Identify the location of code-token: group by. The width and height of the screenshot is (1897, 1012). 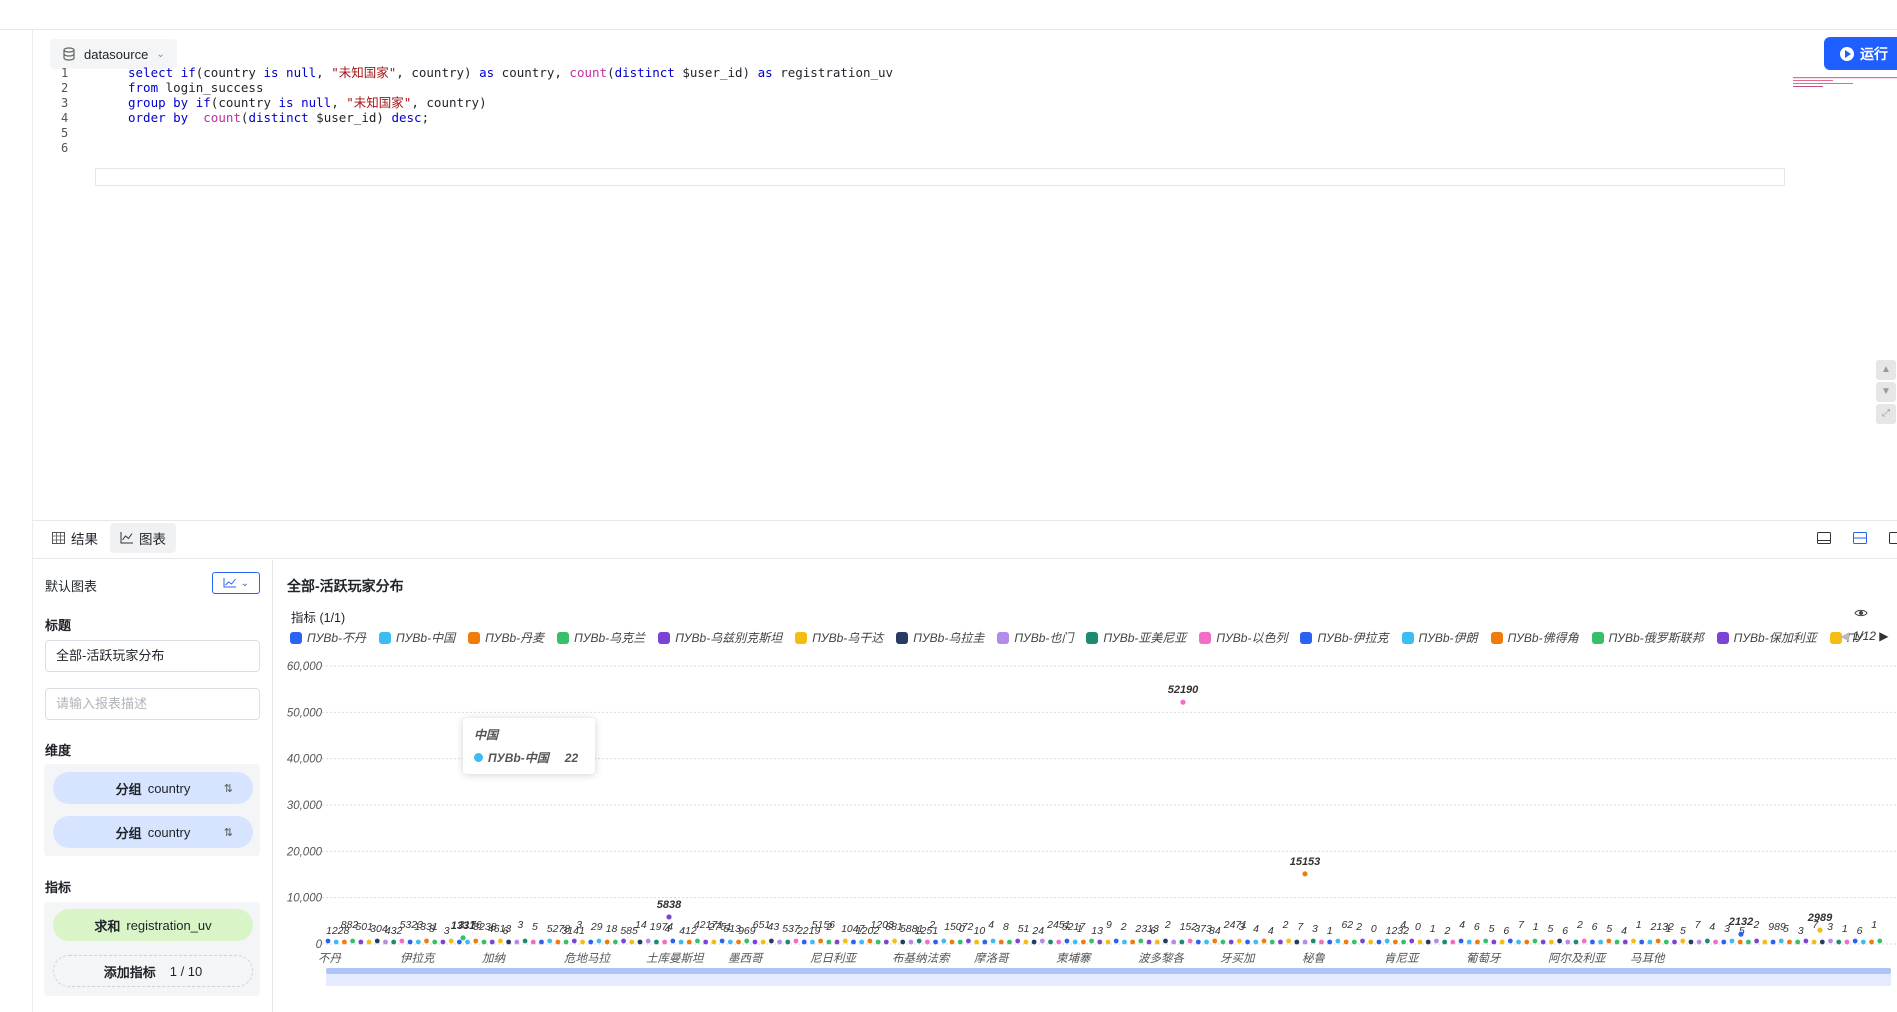
(162, 102).